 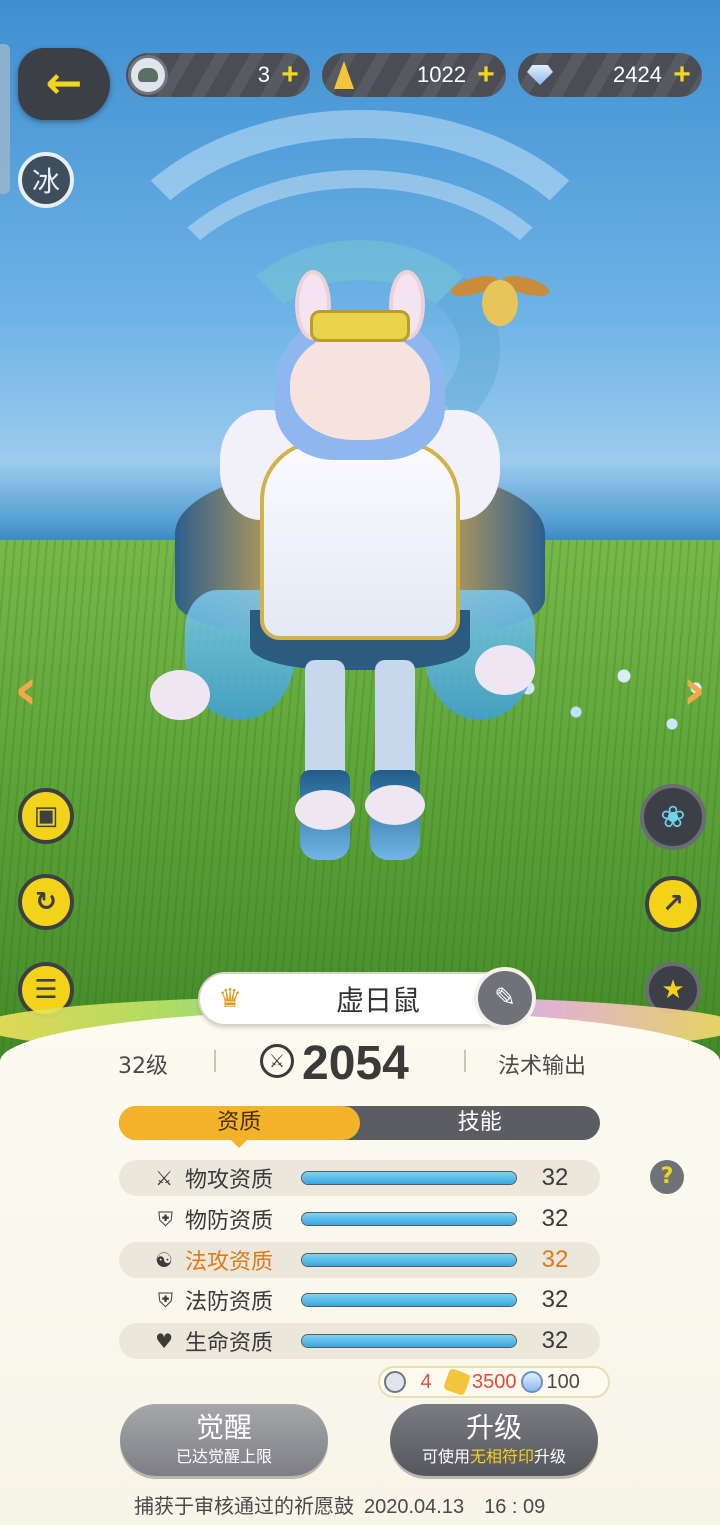 I want to click on shirt-icon: ▣, so click(x=46, y=816).